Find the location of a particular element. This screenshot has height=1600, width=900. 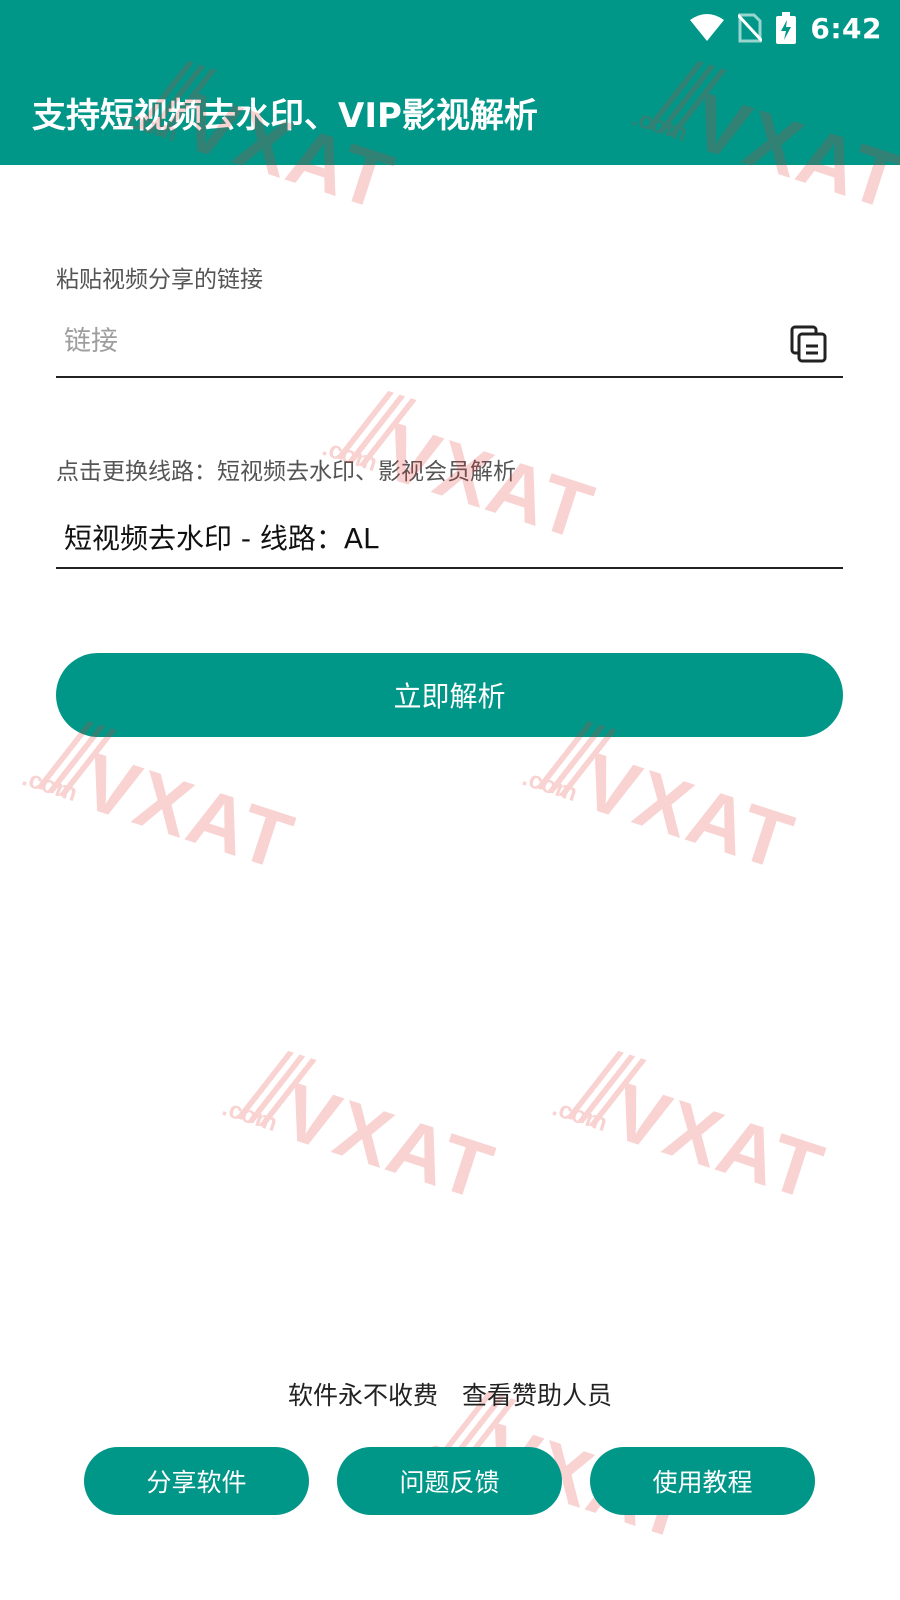

clipboard-paste-icon is located at coordinates (809, 344).